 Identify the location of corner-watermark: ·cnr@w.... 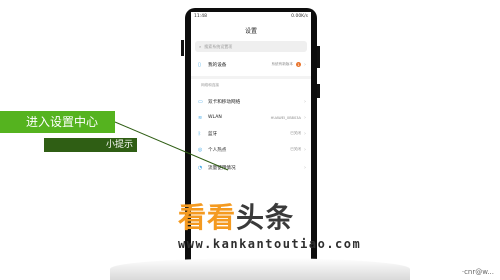
(477, 272).